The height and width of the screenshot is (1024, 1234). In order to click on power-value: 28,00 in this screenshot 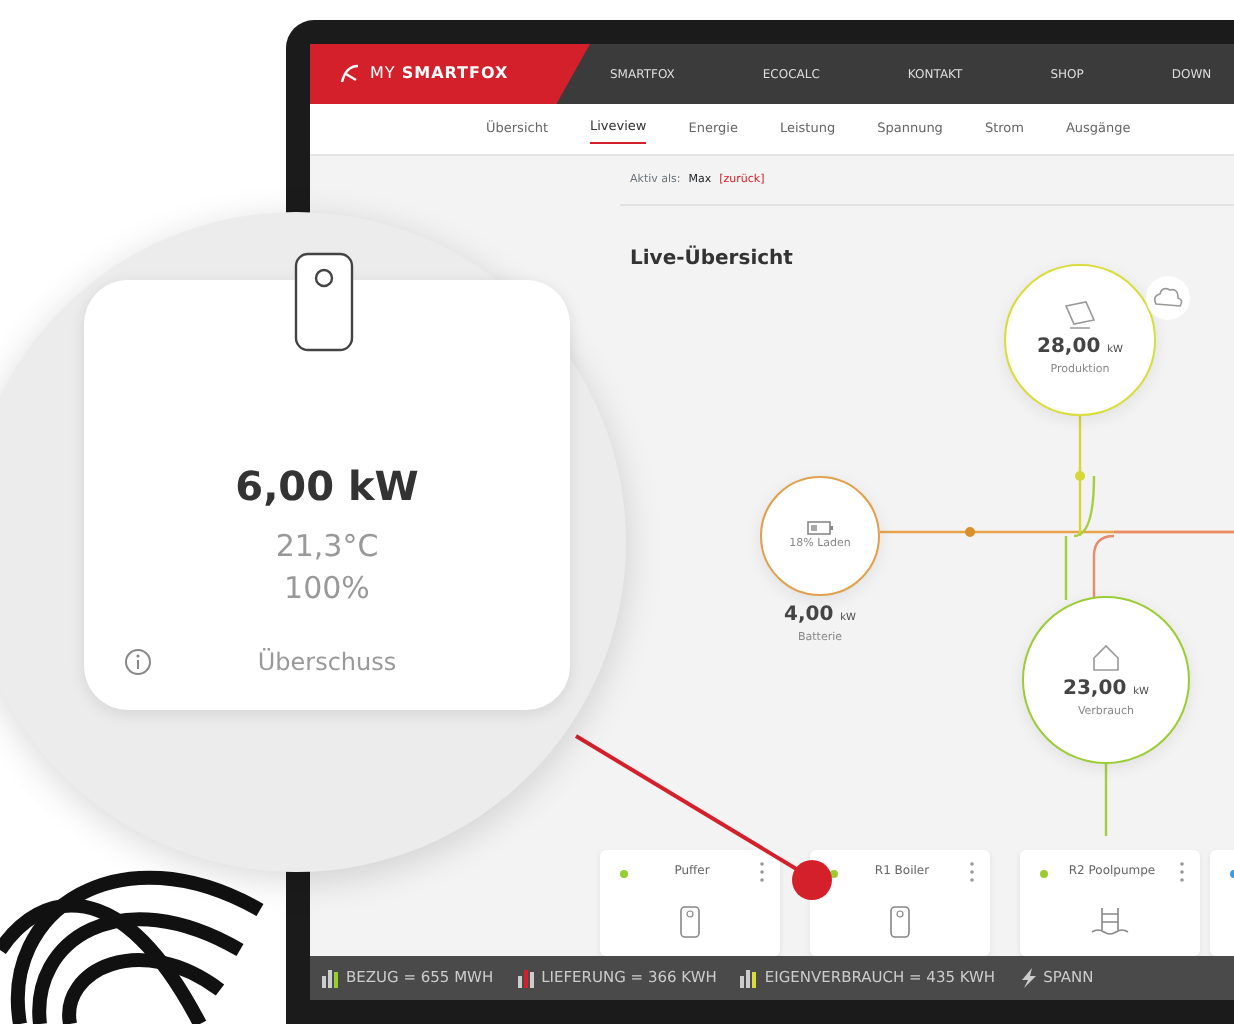, I will do `click(1070, 347)`.